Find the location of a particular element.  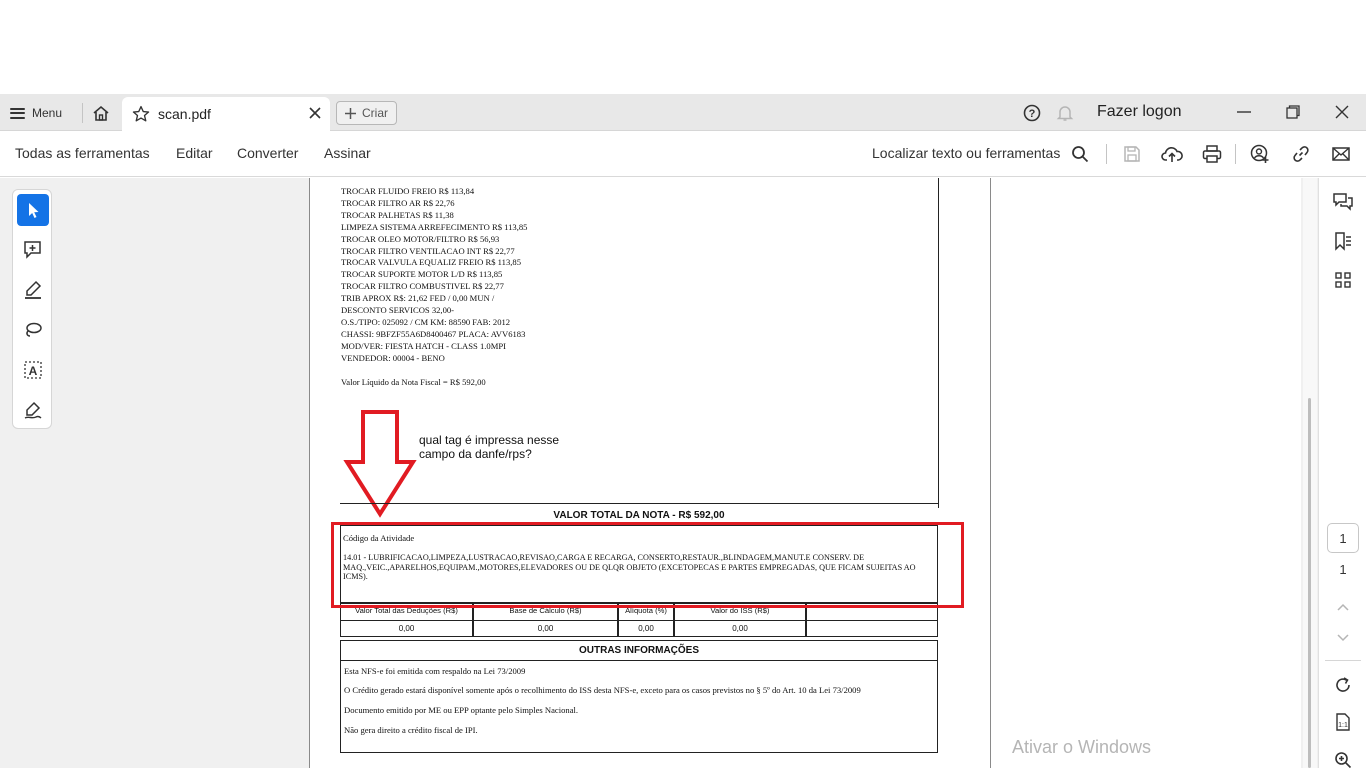

restore-icon is located at coordinates (1293, 112).